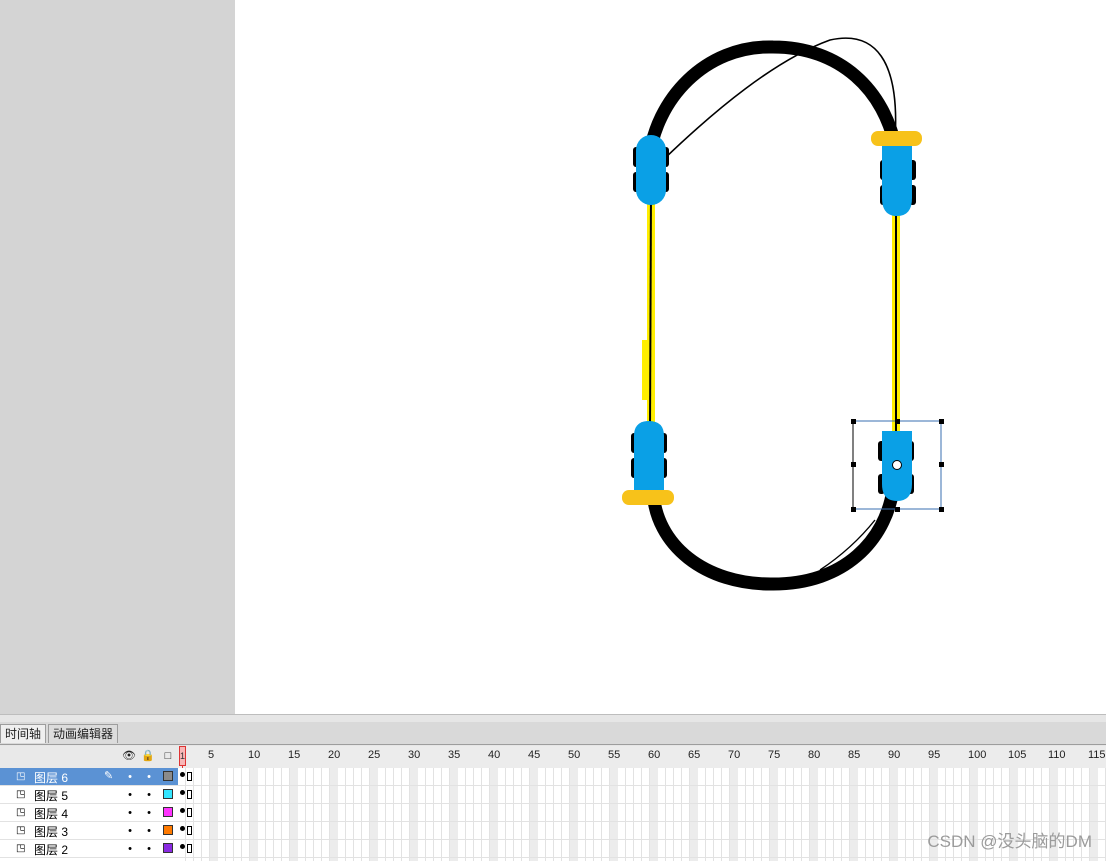  Describe the element at coordinates (129, 756) in the screenshot. I see `eye-icon: 👁` at that location.